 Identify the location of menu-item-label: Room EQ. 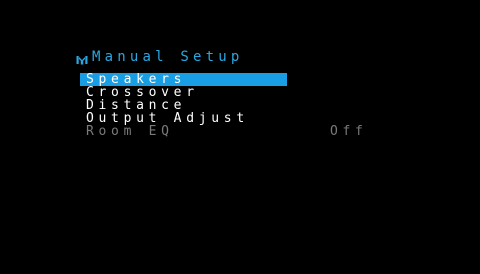
(130, 131).